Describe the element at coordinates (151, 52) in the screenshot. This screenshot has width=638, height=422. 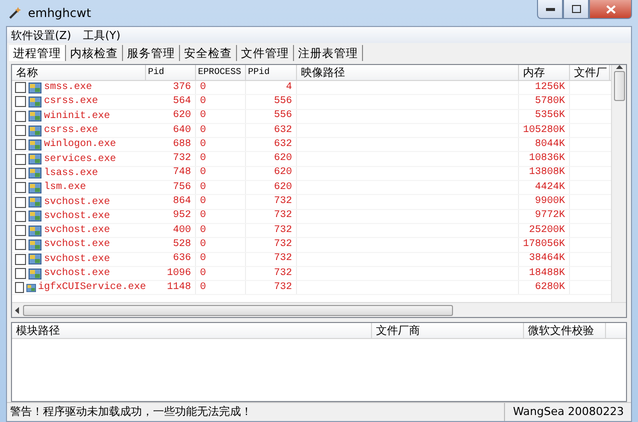
I see `tab: 服务管理` at that location.